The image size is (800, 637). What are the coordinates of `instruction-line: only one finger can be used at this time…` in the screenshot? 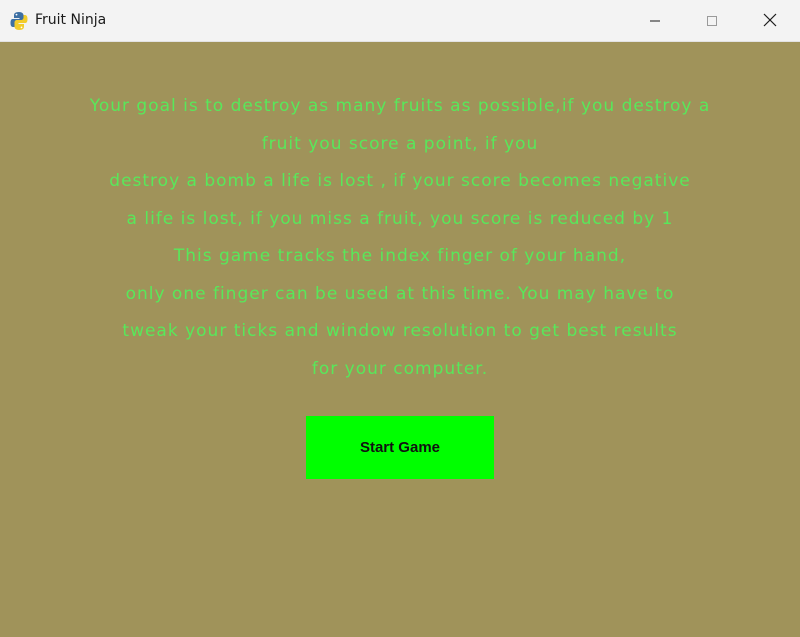 It's located at (400, 293).